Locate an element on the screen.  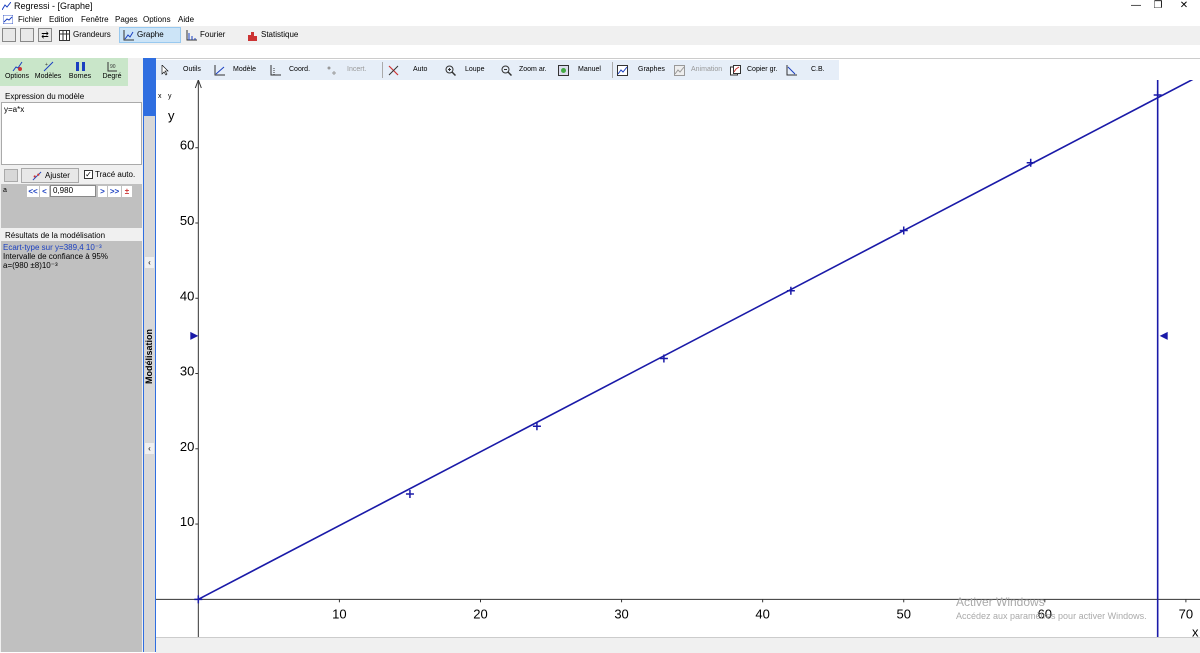
toolbar-separator is located at coordinates (382, 70).